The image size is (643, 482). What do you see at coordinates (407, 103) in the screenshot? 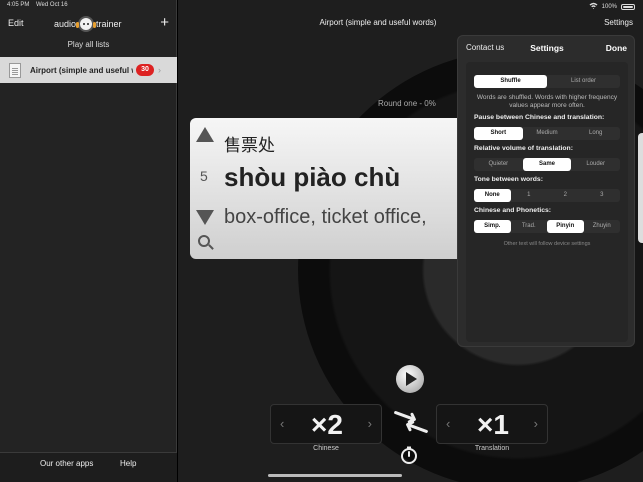
I see `round-progress: Round one - 0%` at bounding box center [407, 103].